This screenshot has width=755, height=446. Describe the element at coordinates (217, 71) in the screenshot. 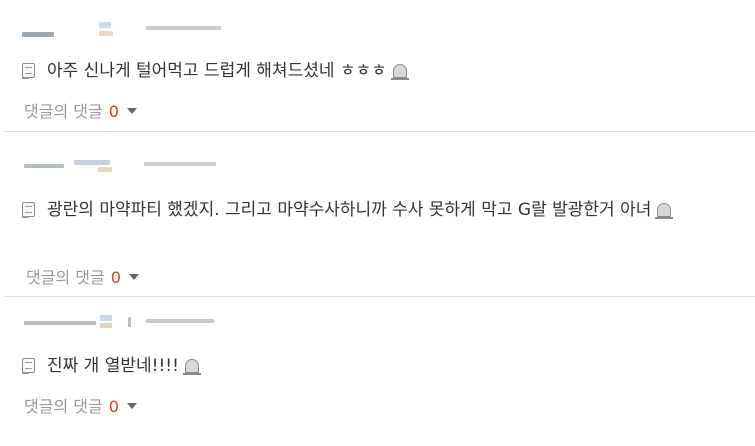

I see `comment-text: 아주 신나게 털어먹고 드럽게 해쳐드셨네 ㅎㅎㅎ` at that location.